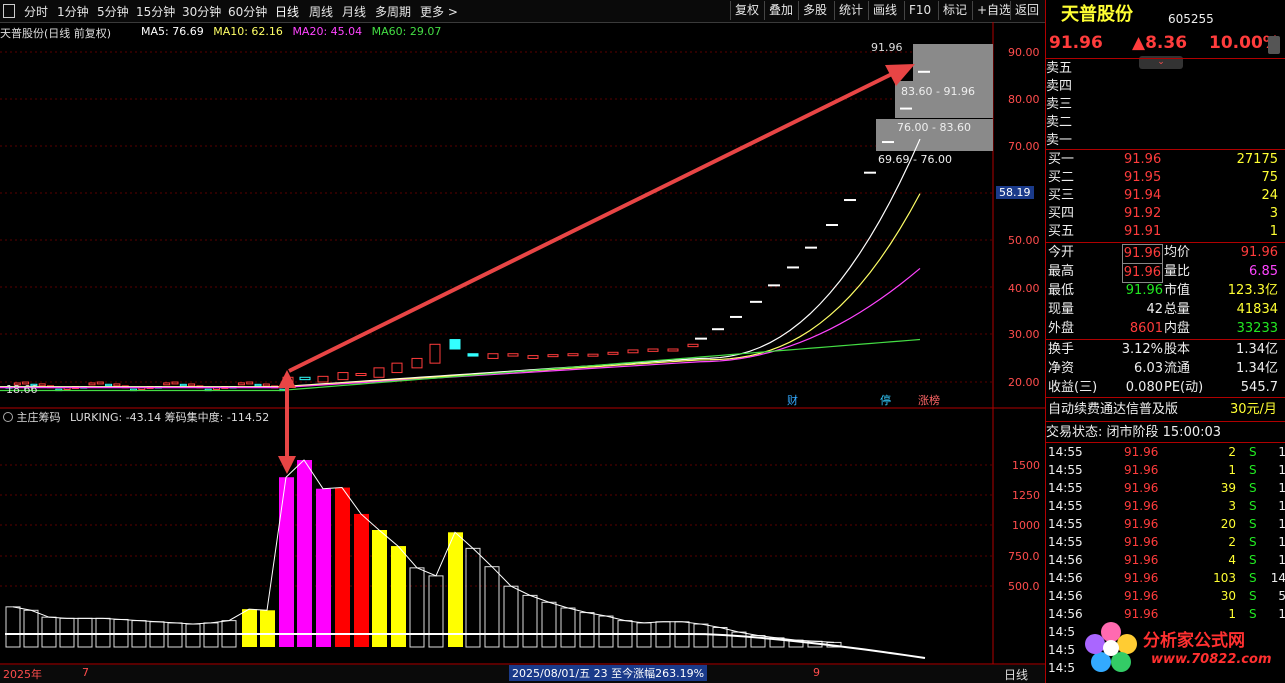 This screenshot has height=683, width=1285. Describe the element at coordinates (1165, 46) in the screenshot. I see `price-row: 91.96 ▲8.36 10.00%` at that location.